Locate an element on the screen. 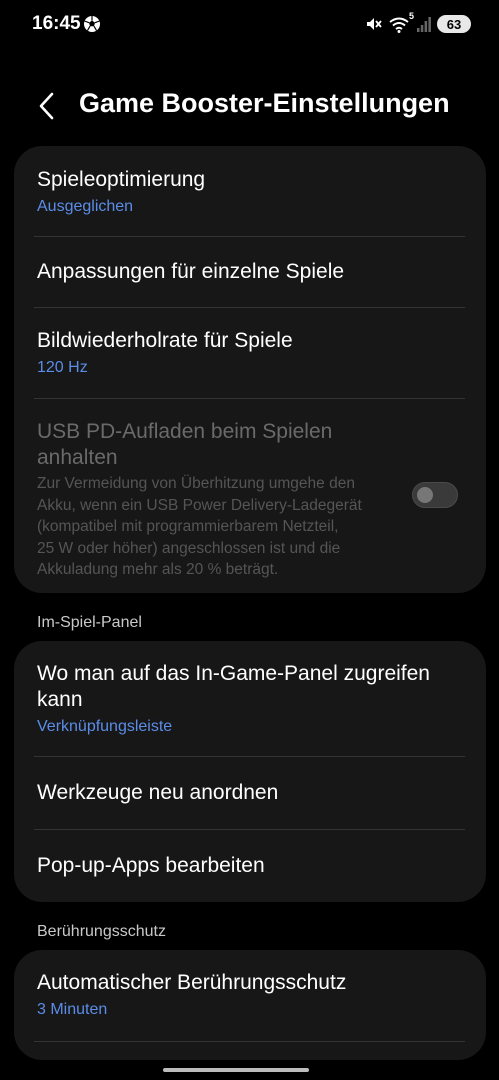  item-value: 3 Minuten is located at coordinates (72, 1009).